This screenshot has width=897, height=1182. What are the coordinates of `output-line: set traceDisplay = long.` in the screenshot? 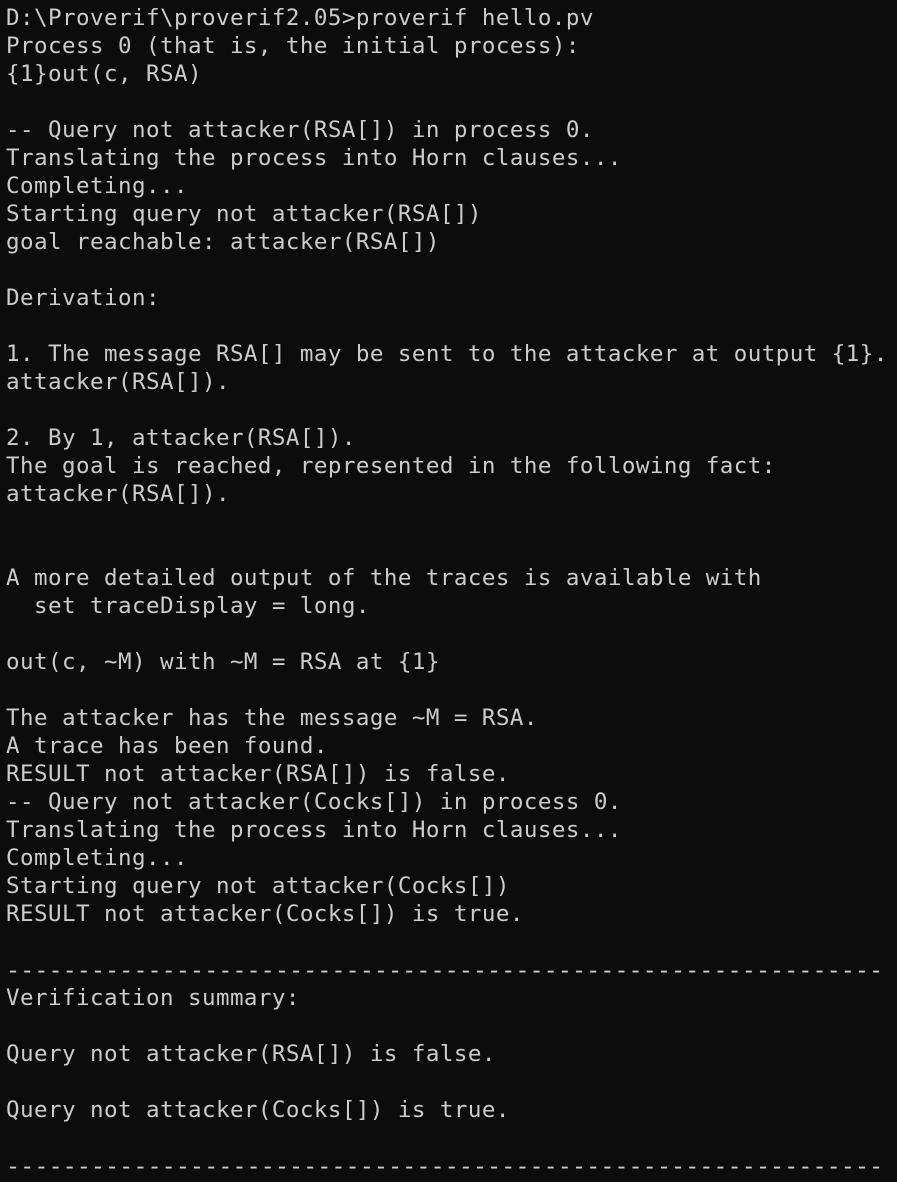 It's located at (188, 606).